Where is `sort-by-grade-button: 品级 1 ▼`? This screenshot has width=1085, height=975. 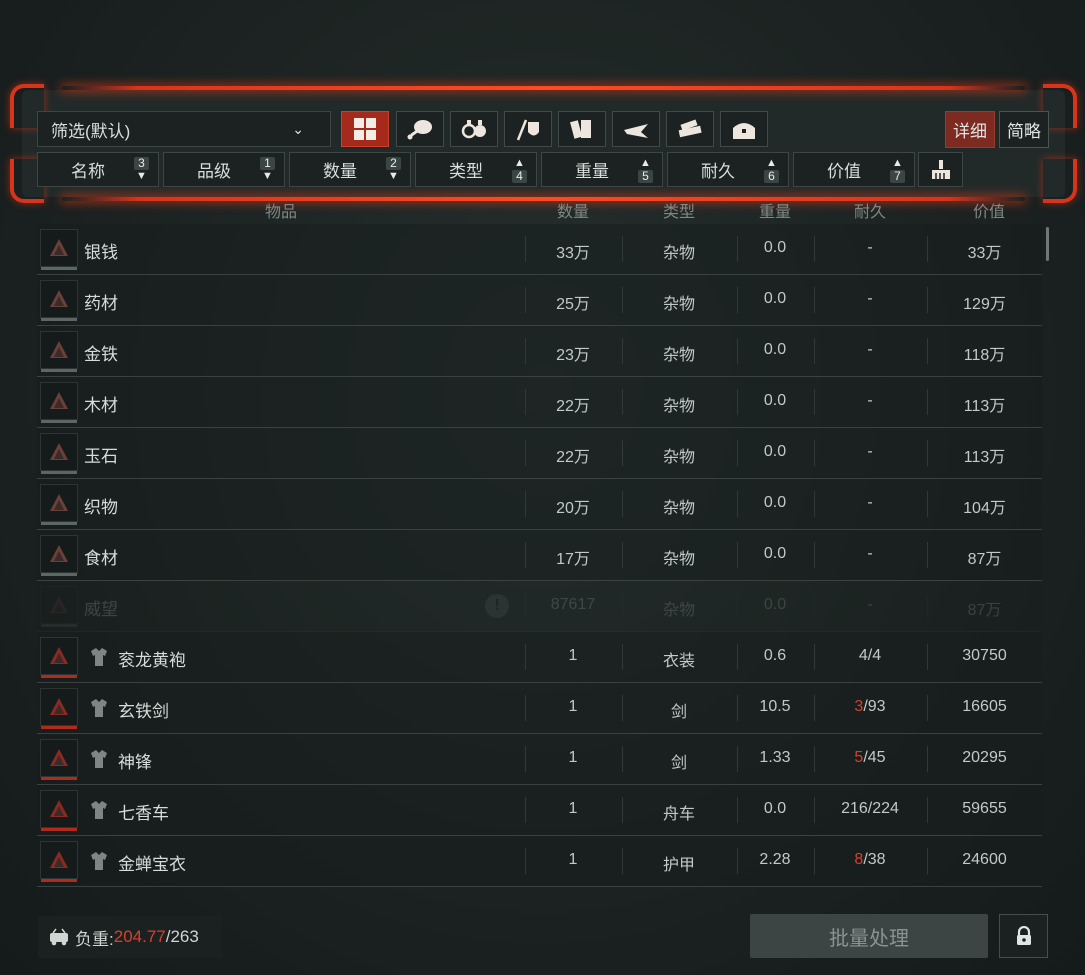
sort-by-grade-button: 品级 1 ▼ is located at coordinates (224, 169).